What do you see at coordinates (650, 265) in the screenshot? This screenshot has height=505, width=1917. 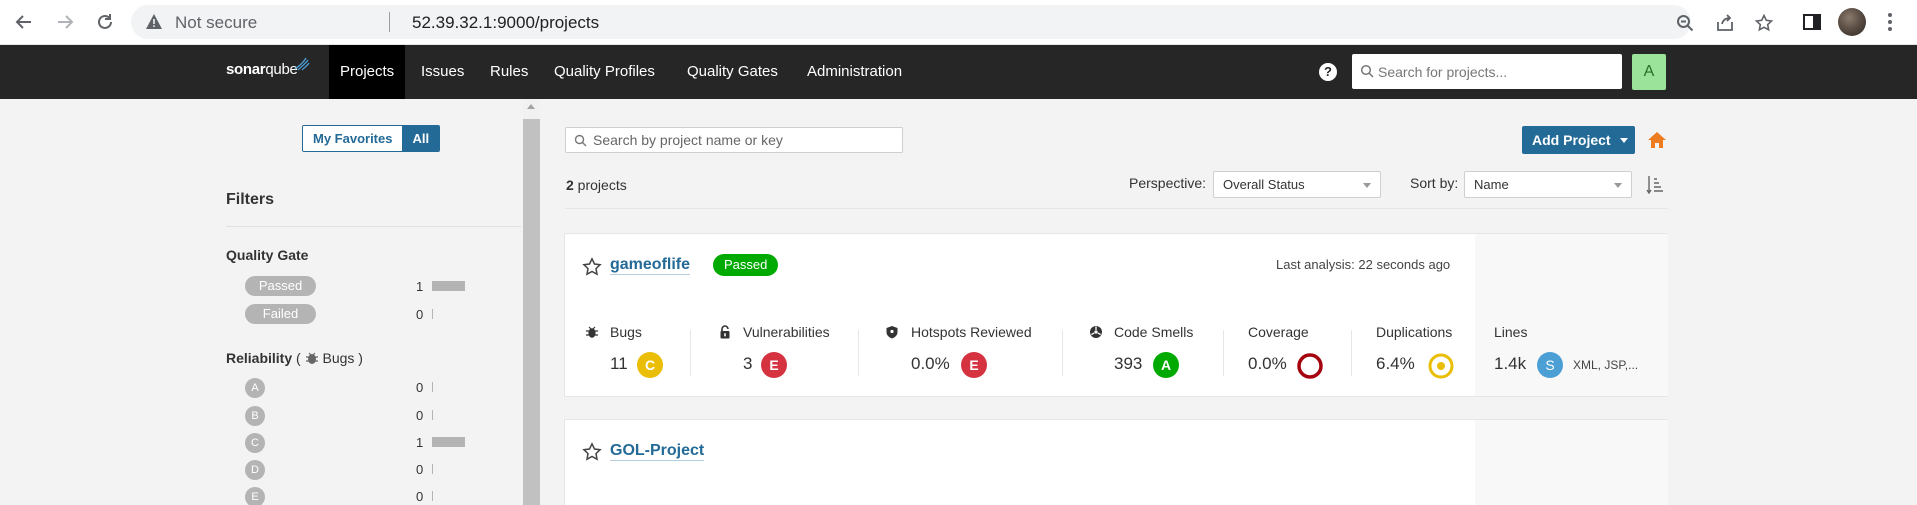 I see `project-name-link: gameoflife` at bounding box center [650, 265].